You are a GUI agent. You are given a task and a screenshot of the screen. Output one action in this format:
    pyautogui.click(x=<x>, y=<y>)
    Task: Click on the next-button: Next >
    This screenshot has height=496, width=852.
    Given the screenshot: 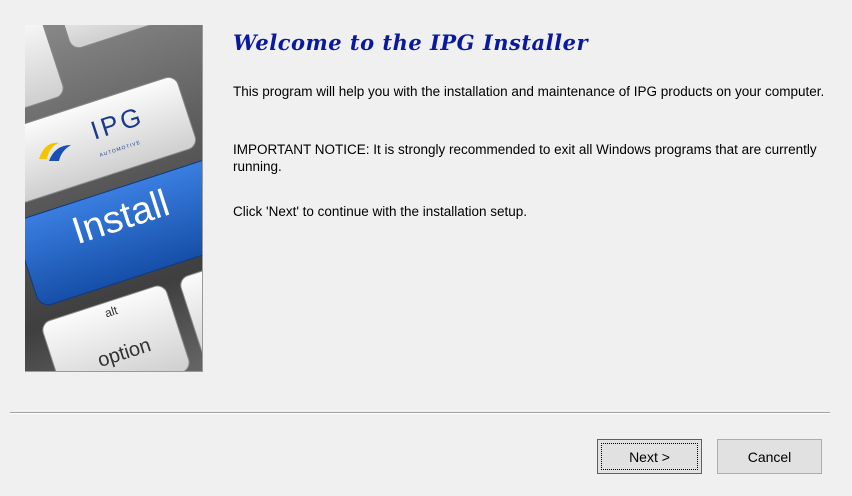 What is the action you would take?
    pyautogui.click(x=649, y=456)
    